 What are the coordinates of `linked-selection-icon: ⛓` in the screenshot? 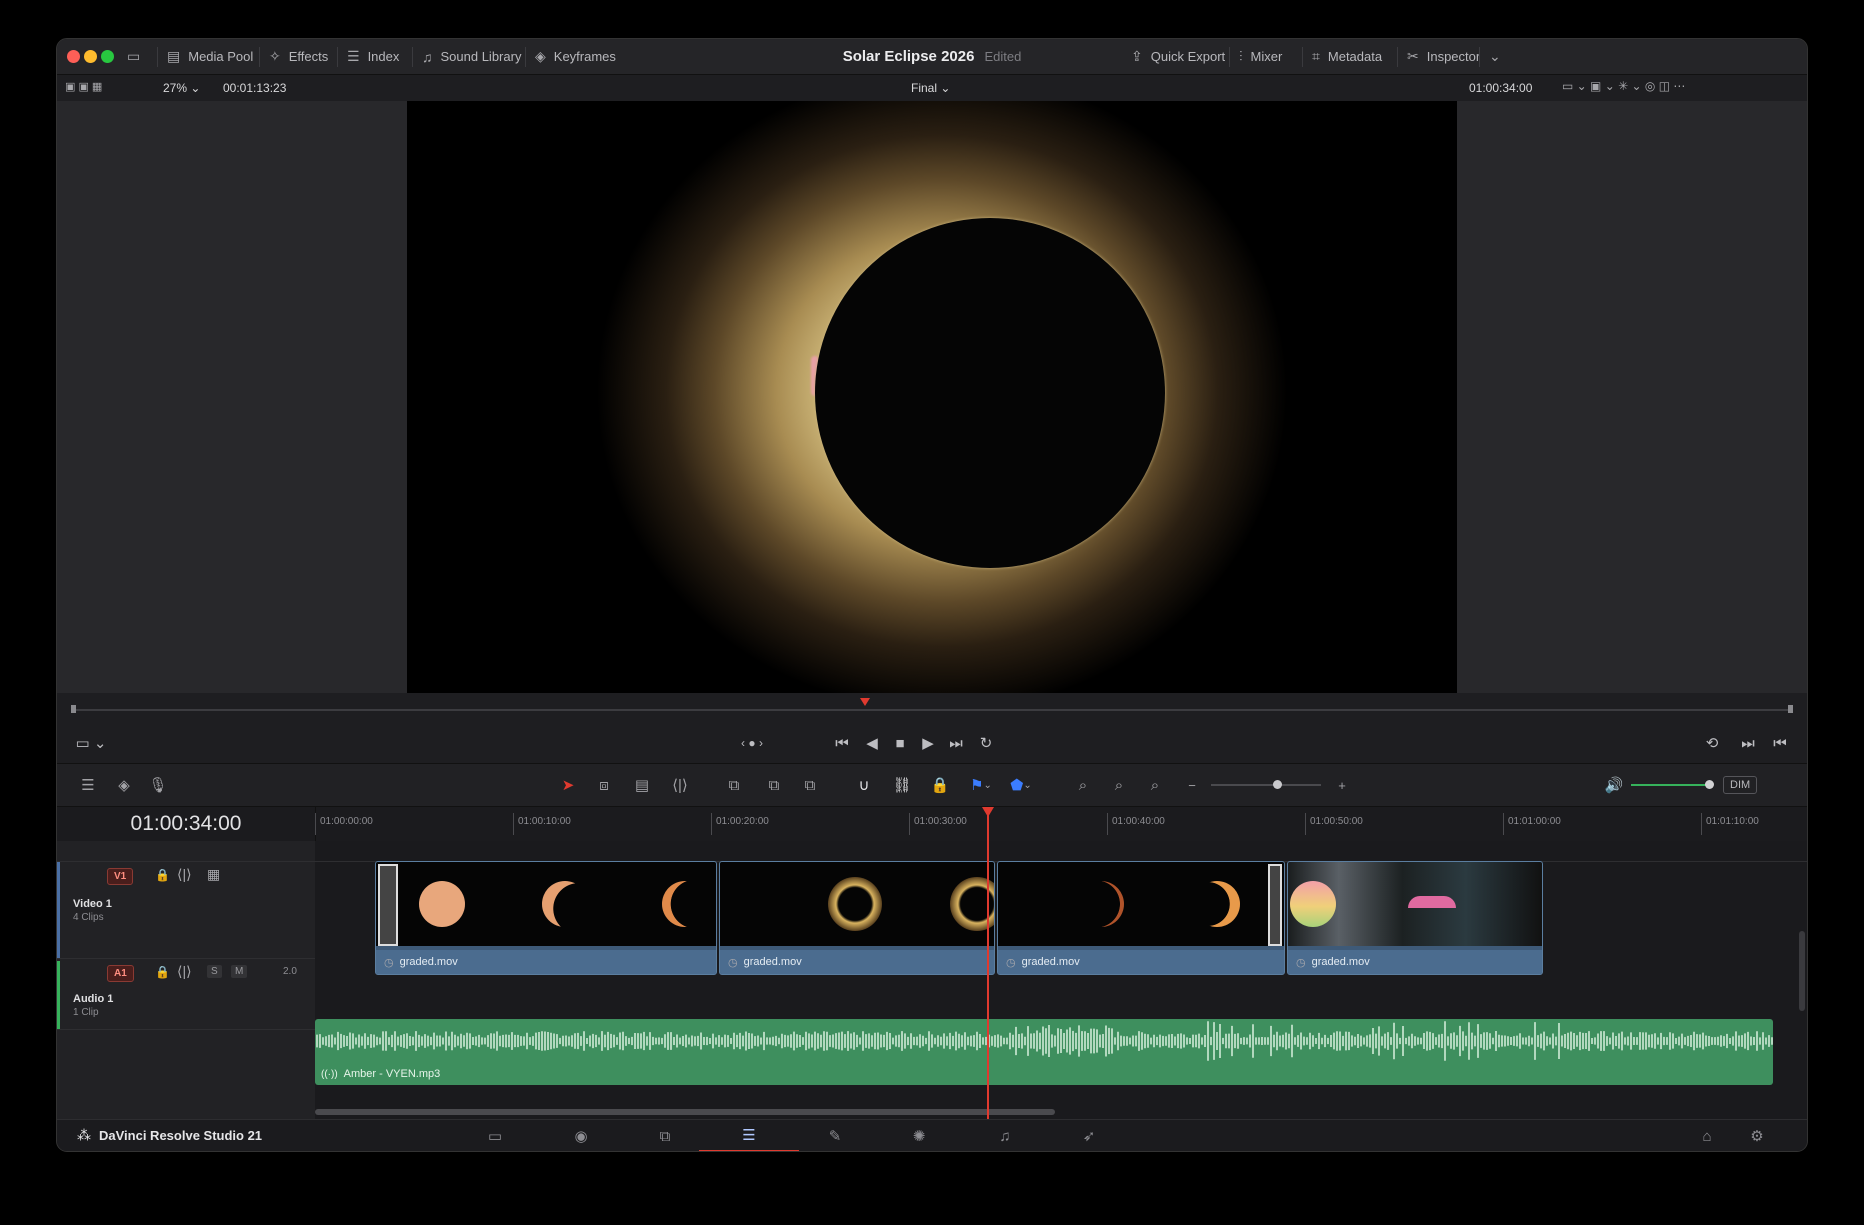 It's located at (902, 785).